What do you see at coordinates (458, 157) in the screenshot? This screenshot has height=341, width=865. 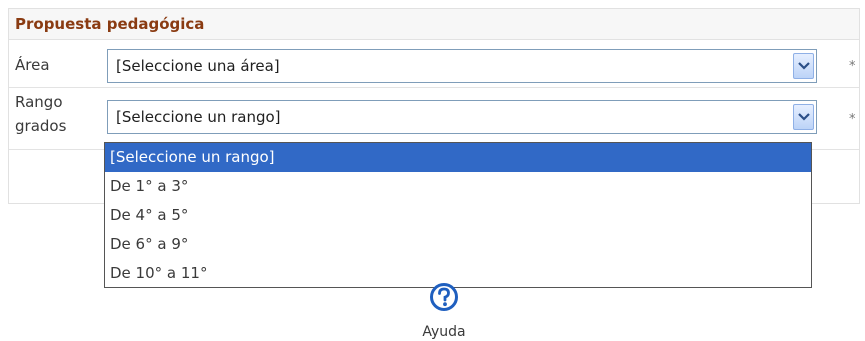 I see `dropdown-option: [Seleccione un rango]` at bounding box center [458, 157].